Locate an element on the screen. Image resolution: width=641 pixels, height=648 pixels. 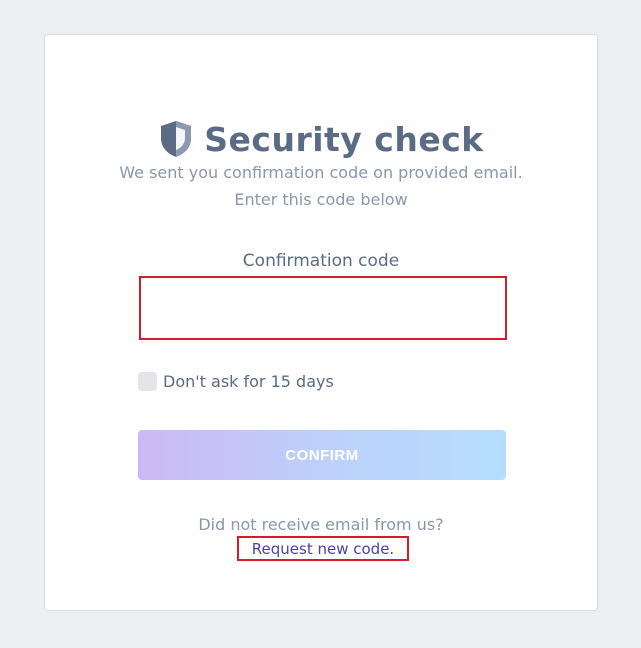
page-title: Security check is located at coordinates (344, 139).